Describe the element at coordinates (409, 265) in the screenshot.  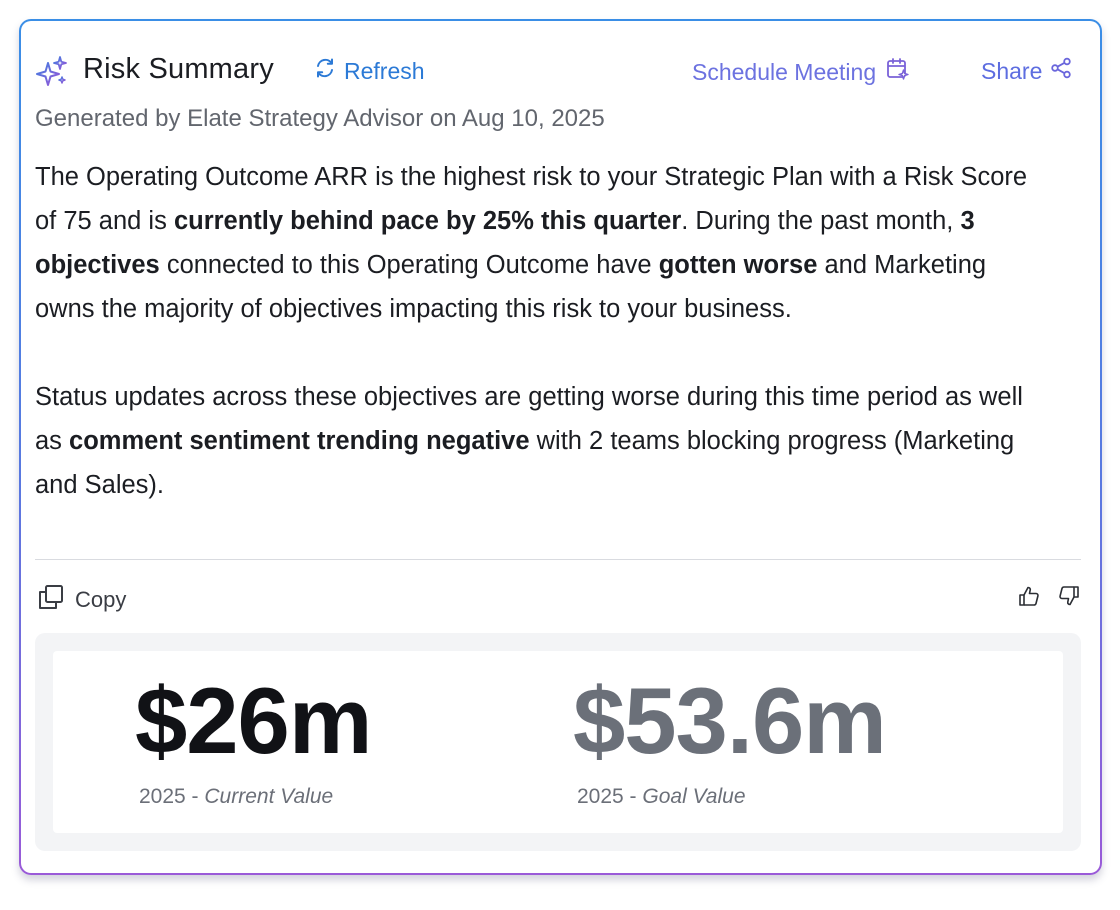
I see `summary-text: connected to this Operating Outcome have` at that location.